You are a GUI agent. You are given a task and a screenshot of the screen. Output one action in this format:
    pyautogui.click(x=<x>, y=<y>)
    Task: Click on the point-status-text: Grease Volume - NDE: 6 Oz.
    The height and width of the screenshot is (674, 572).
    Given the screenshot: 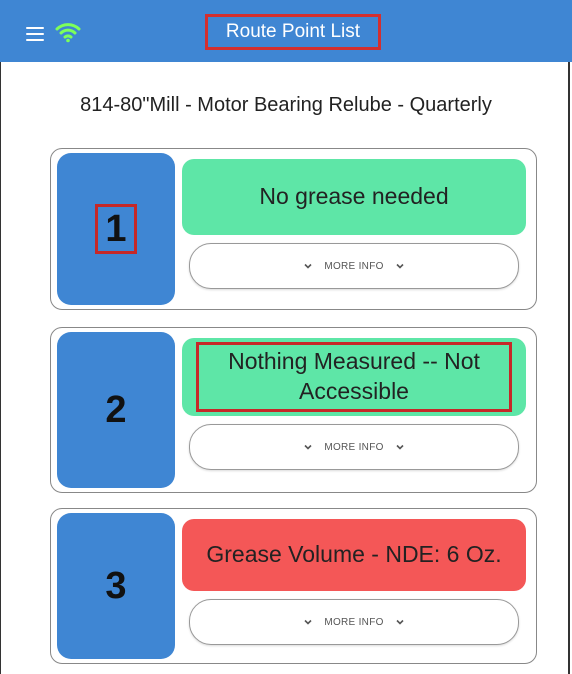 What is the action you would take?
    pyautogui.click(x=354, y=554)
    